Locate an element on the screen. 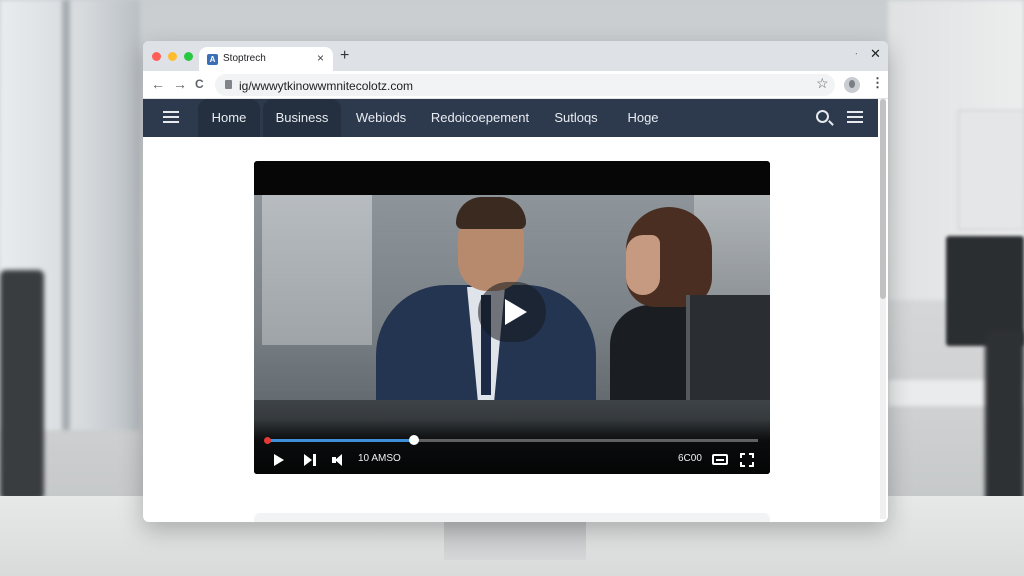 The height and width of the screenshot is (576, 1024). address-bar: ig/wwwytkinowwmnitecolotz.com is located at coordinates (525, 85).